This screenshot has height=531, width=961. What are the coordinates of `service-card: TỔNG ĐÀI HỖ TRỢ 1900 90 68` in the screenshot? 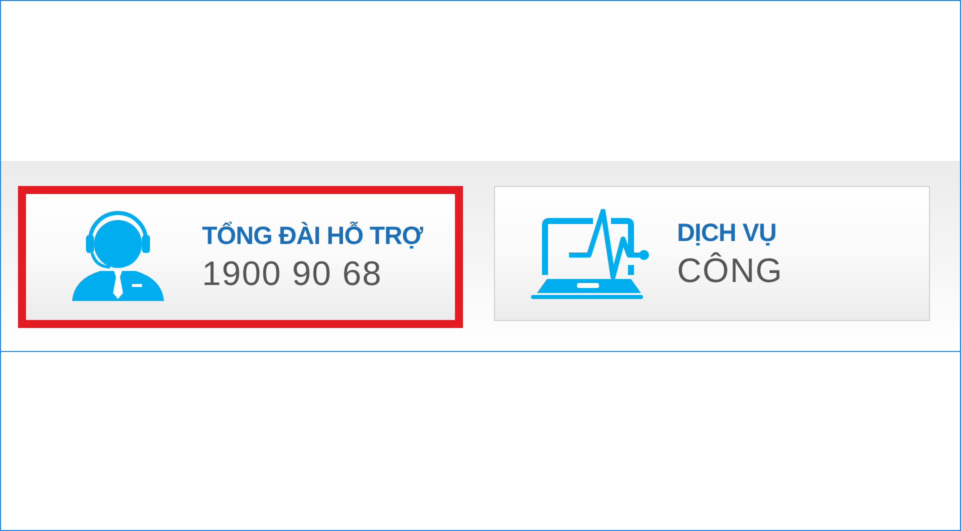 It's located at (240, 257).